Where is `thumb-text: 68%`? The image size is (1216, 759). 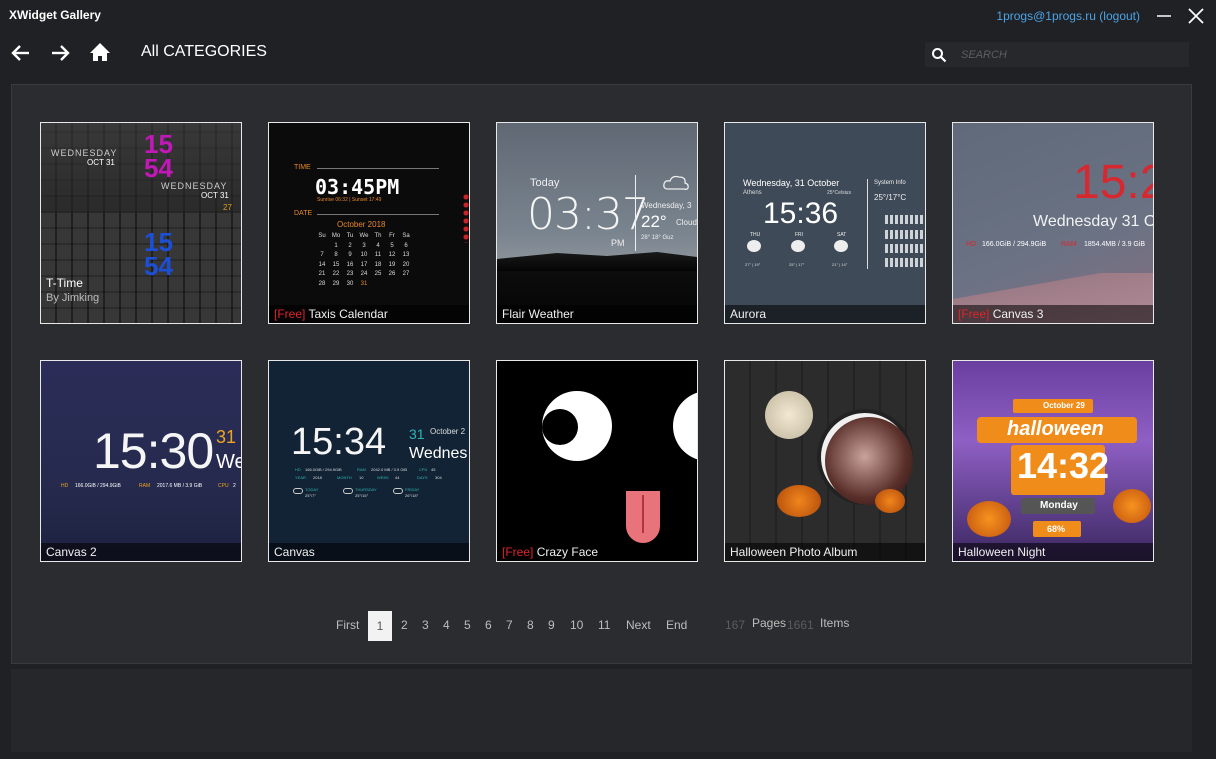
thumb-text: 68% is located at coordinates (1056, 529).